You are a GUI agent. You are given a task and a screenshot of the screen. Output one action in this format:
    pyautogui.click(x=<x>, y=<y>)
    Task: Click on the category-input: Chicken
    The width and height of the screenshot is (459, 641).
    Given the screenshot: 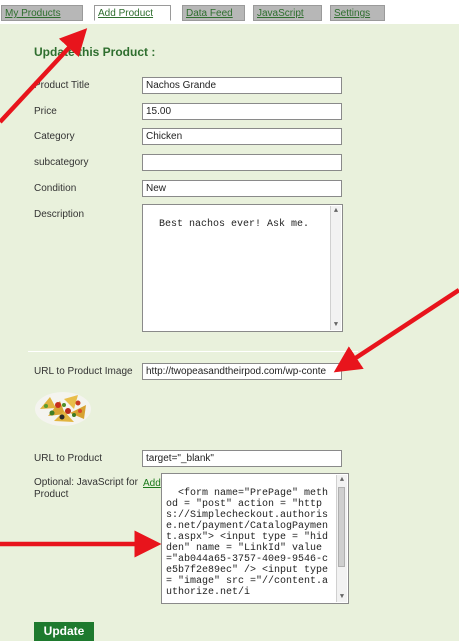 What is the action you would take?
    pyautogui.click(x=242, y=136)
    